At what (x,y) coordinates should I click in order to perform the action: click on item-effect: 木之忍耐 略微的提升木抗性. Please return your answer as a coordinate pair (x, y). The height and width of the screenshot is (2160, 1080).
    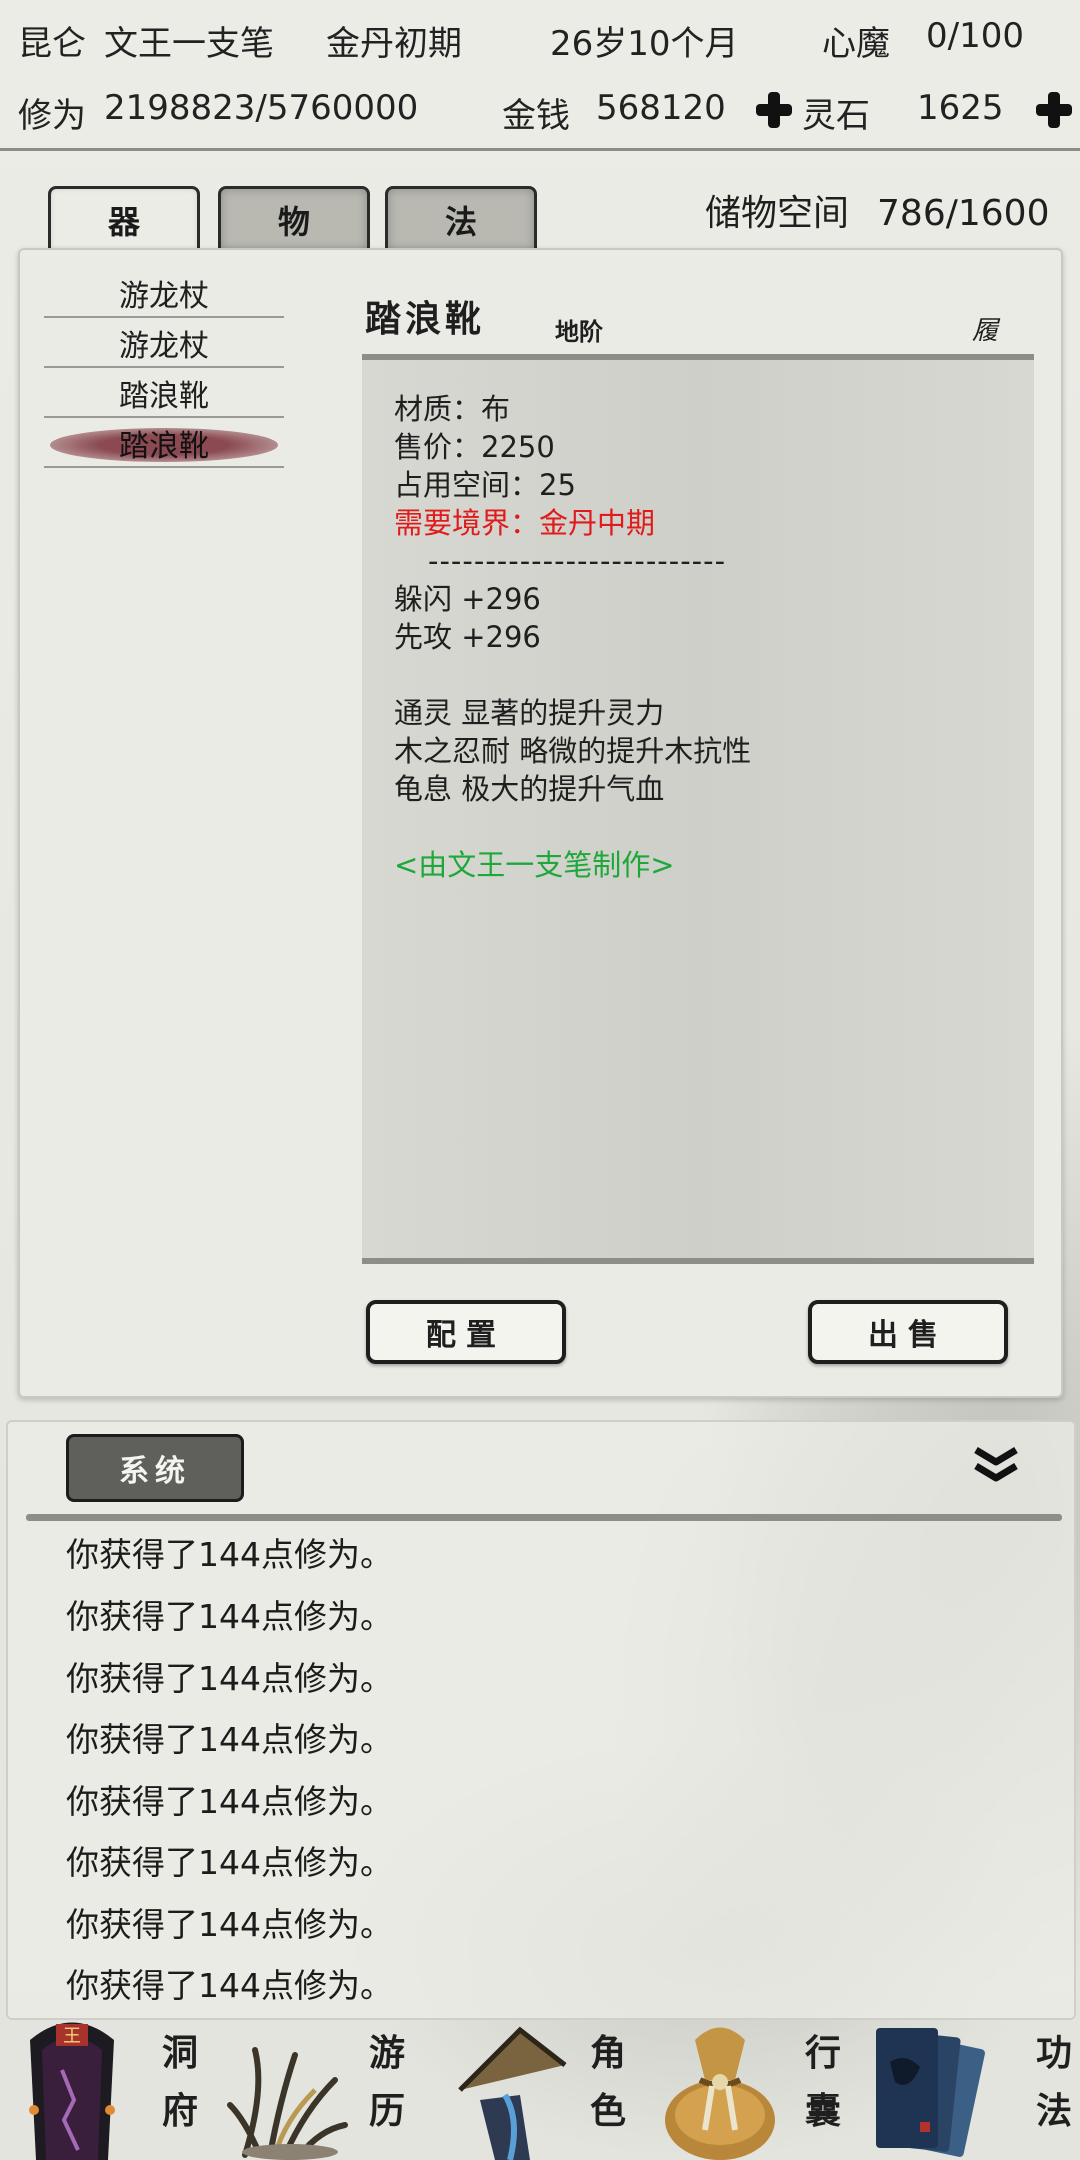
    Looking at the image, I should click on (573, 751).